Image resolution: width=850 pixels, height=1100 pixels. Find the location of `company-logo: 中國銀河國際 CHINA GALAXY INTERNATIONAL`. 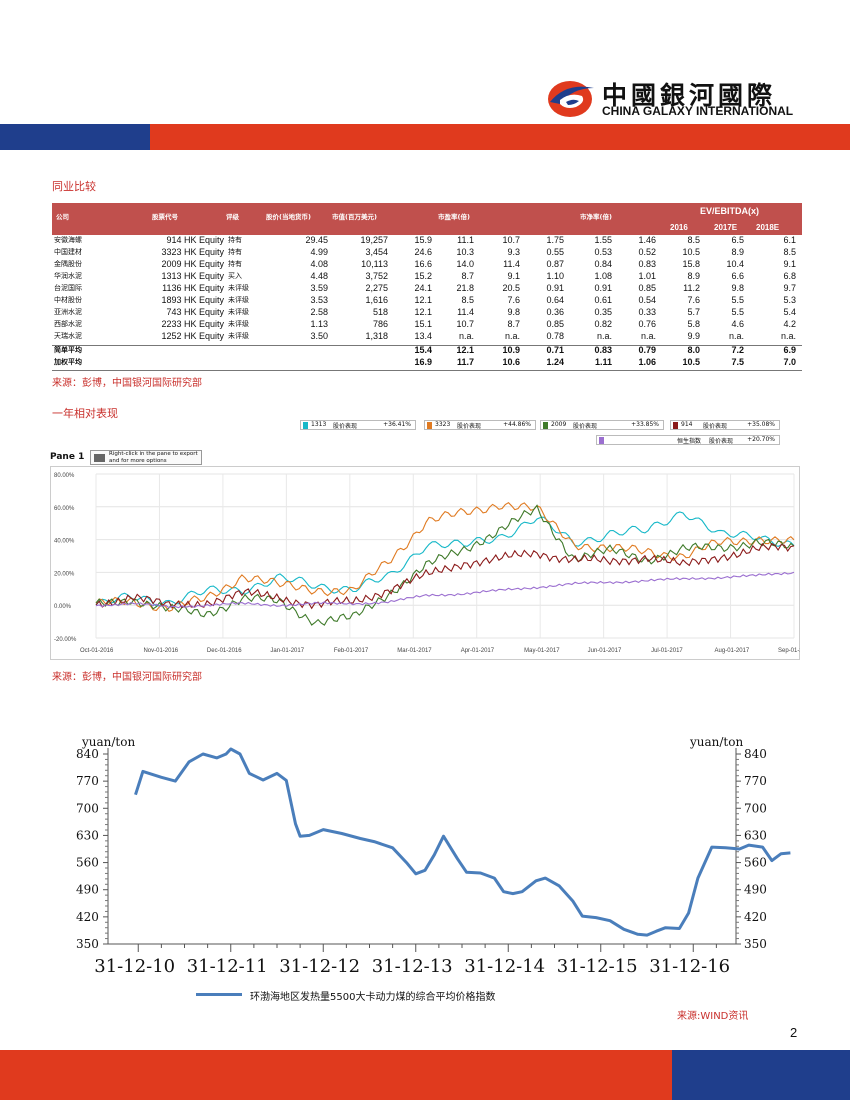

company-logo: 中國銀河國際 CHINA GALAXY INTERNATIONAL is located at coordinates (671, 98).